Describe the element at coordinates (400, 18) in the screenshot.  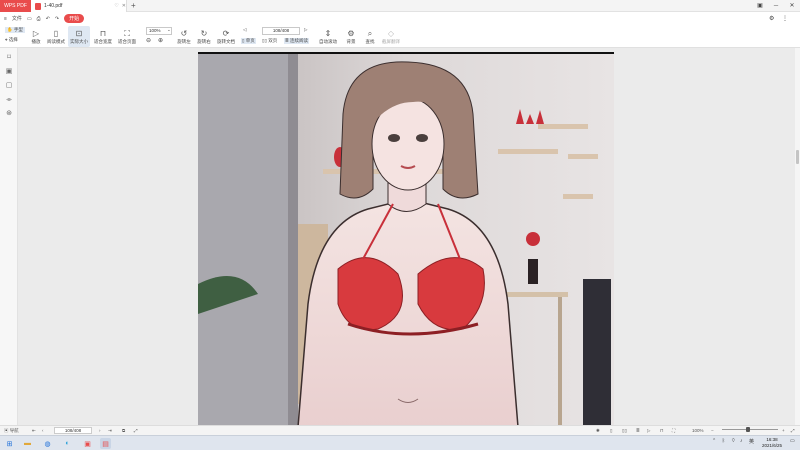
I see `menu-bar: ≡ 文件 ▭ ⎙ ↶ ↷ 开始` at that location.